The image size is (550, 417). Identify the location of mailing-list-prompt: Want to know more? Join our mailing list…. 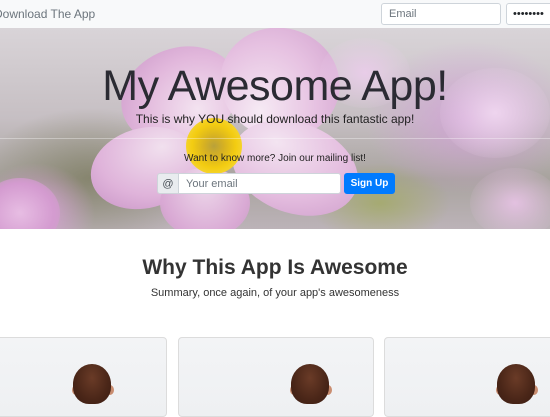
(275, 158).